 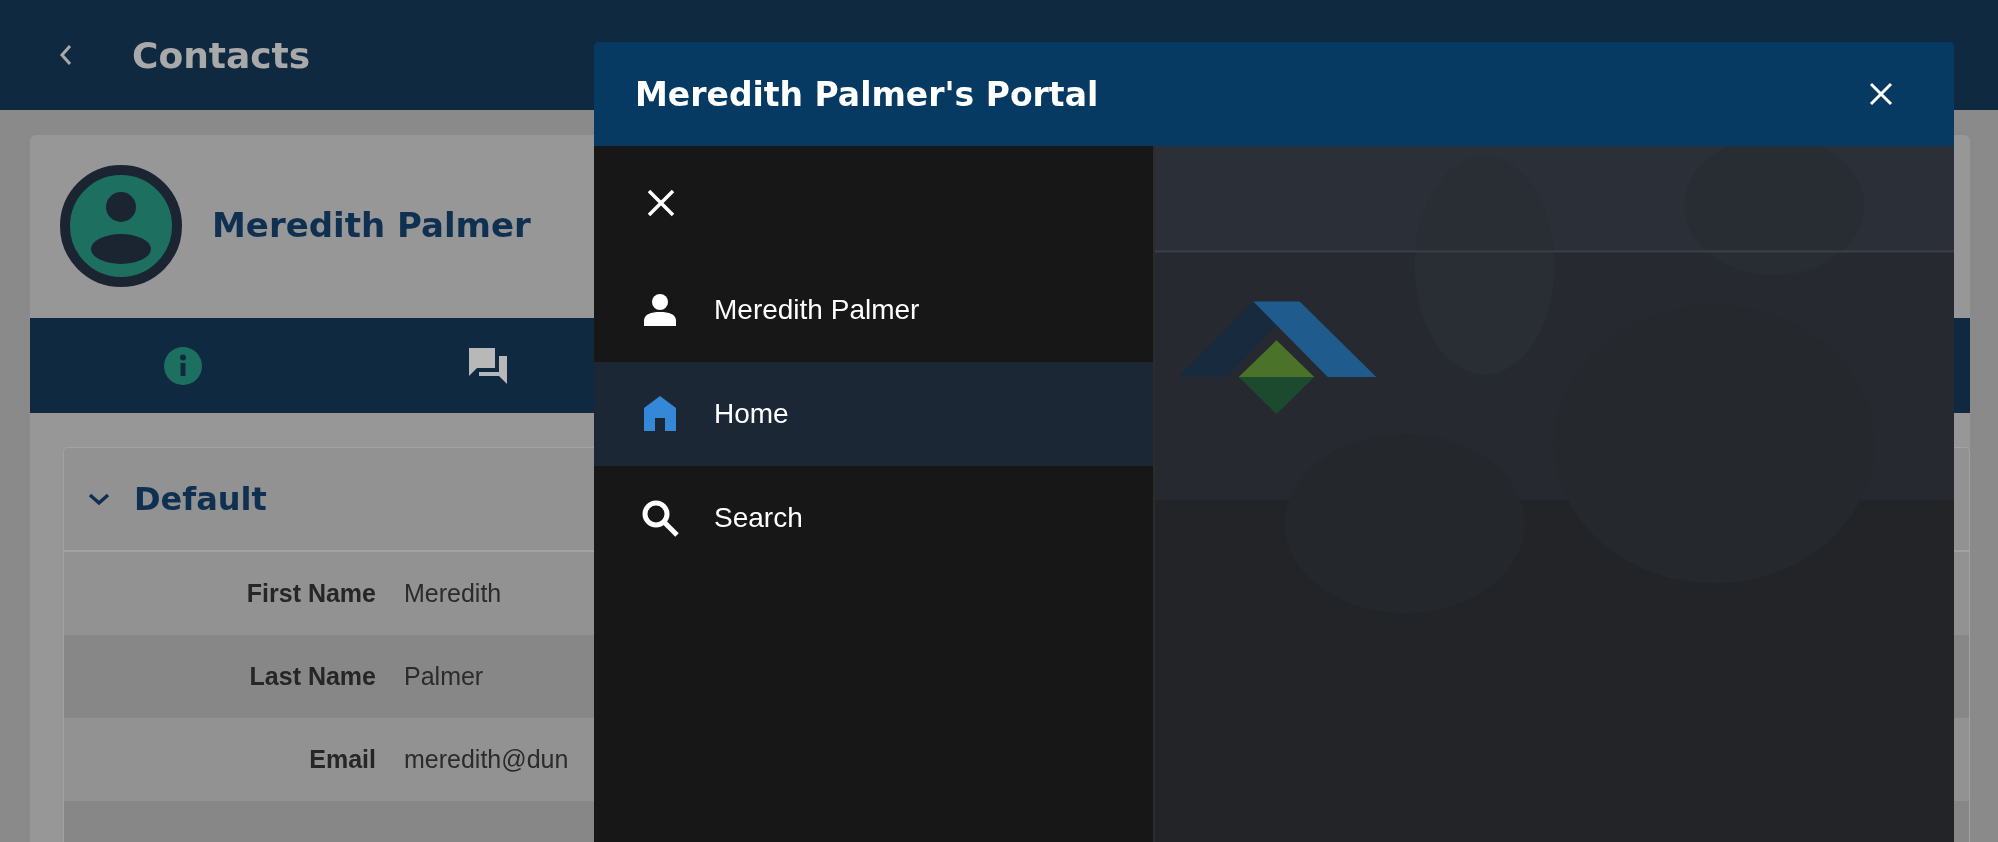 What do you see at coordinates (660, 414) in the screenshot?
I see `home-icon` at bounding box center [660, 414].